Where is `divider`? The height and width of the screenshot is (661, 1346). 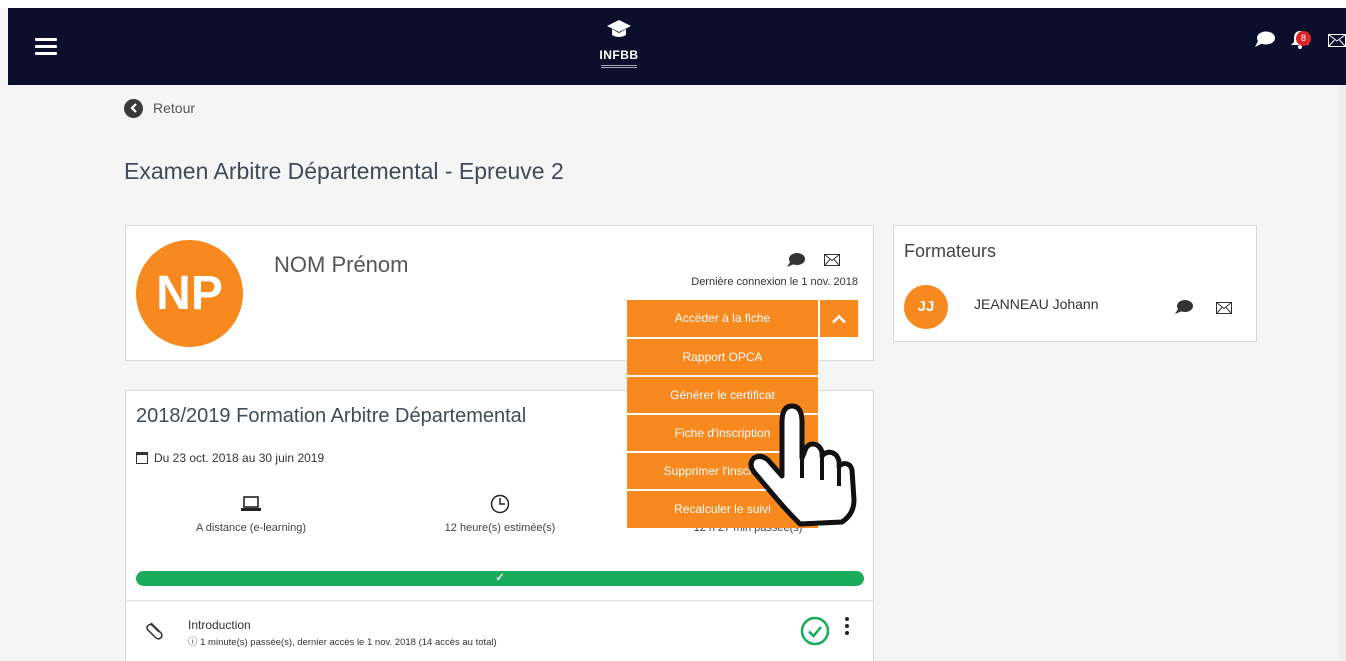
divider is located at coordinates (499, 600).